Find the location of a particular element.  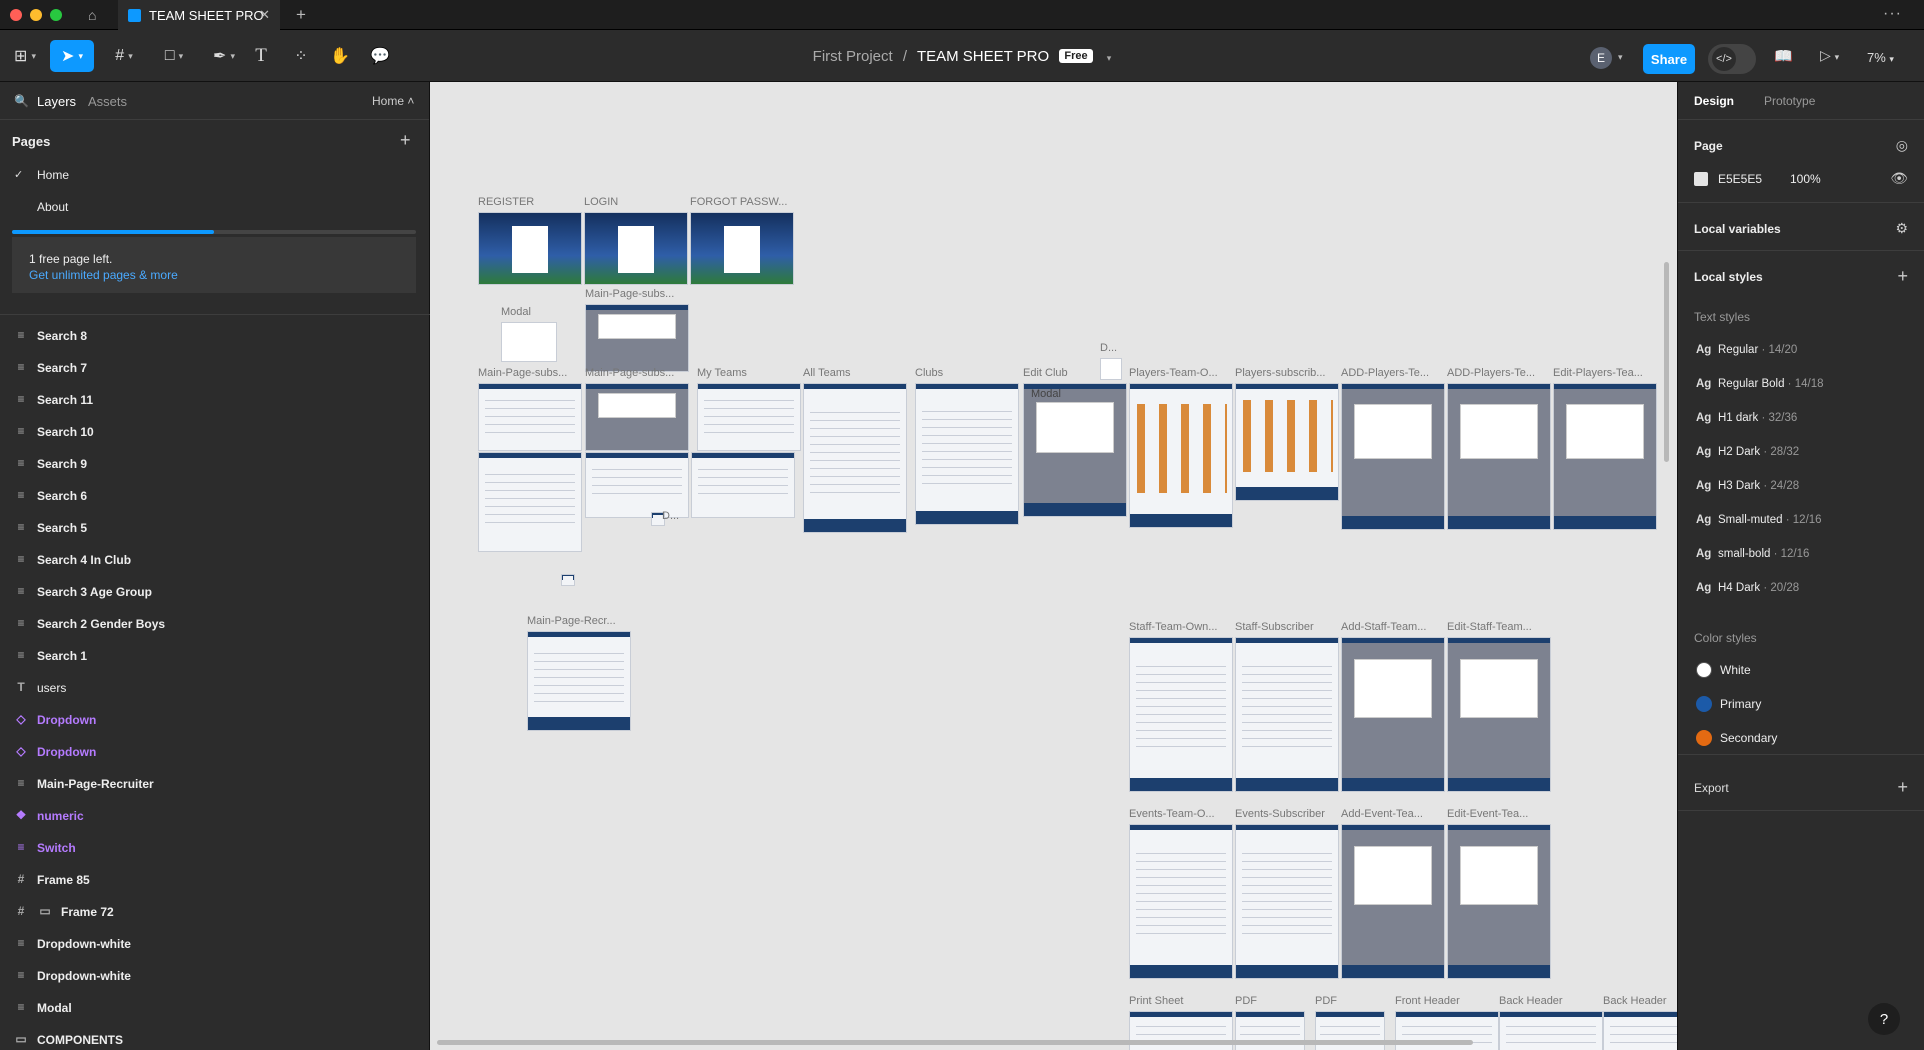

add-page-icon: + is located at coordinates (405, 140).